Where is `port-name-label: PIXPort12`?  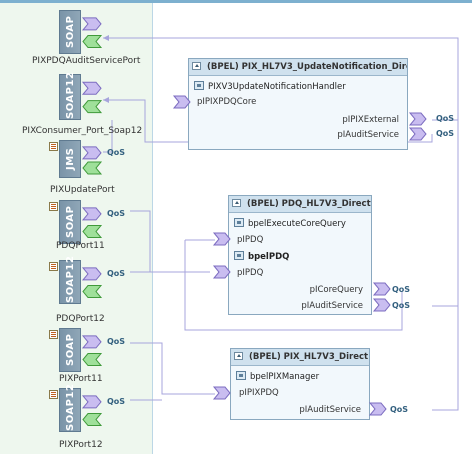
port-name-label: PIXPort12 is located at coordinates (81, 445).